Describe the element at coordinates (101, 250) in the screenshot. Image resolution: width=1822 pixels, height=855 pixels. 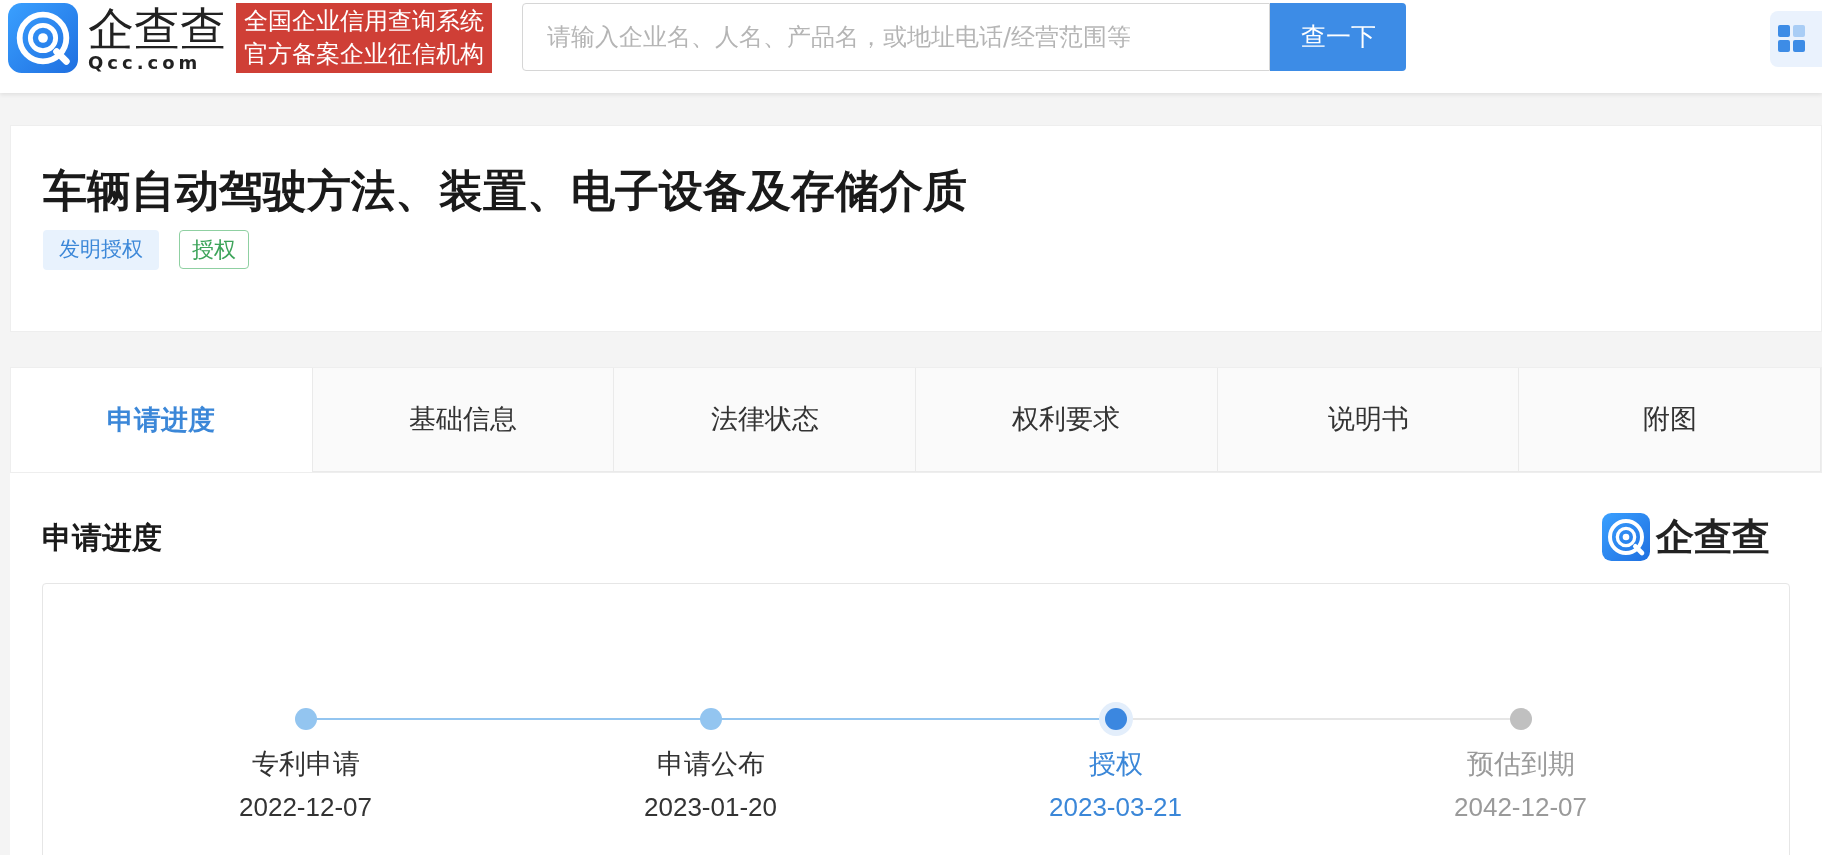
I see `status-tag: 发明授权` at that location.